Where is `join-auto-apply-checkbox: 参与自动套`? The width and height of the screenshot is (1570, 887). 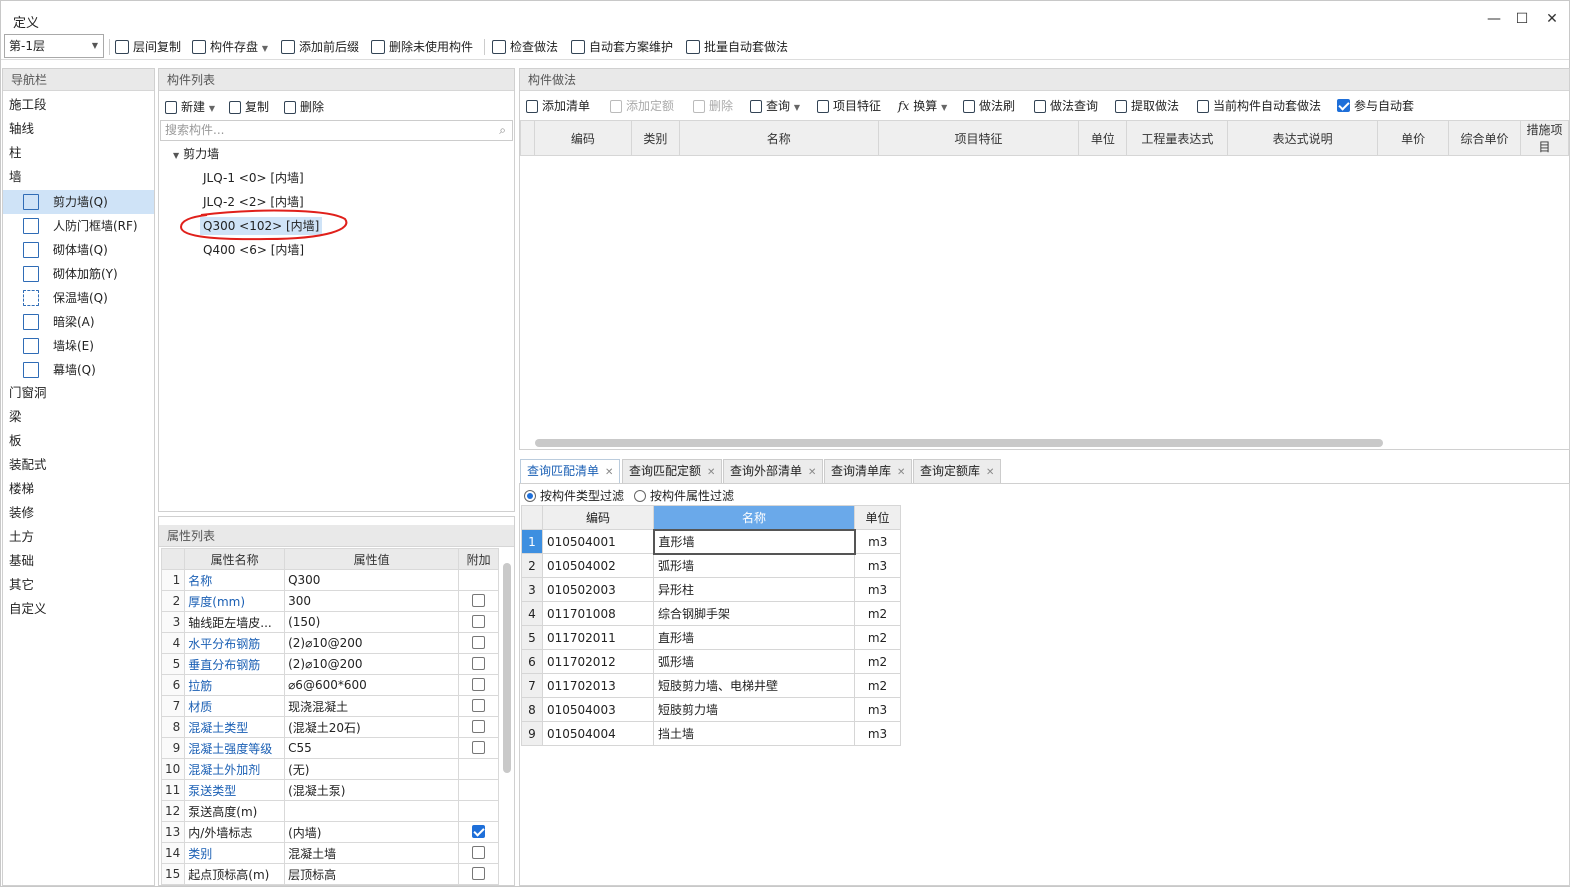
join-auto-apply-checkbox: 参与自动套 is located at coordinates (1375, 106).